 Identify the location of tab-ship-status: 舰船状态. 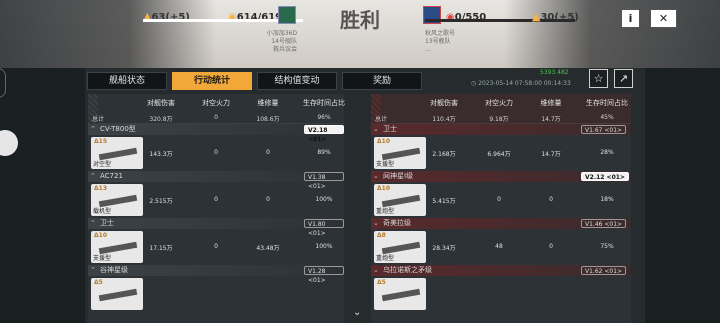
(127, 81).